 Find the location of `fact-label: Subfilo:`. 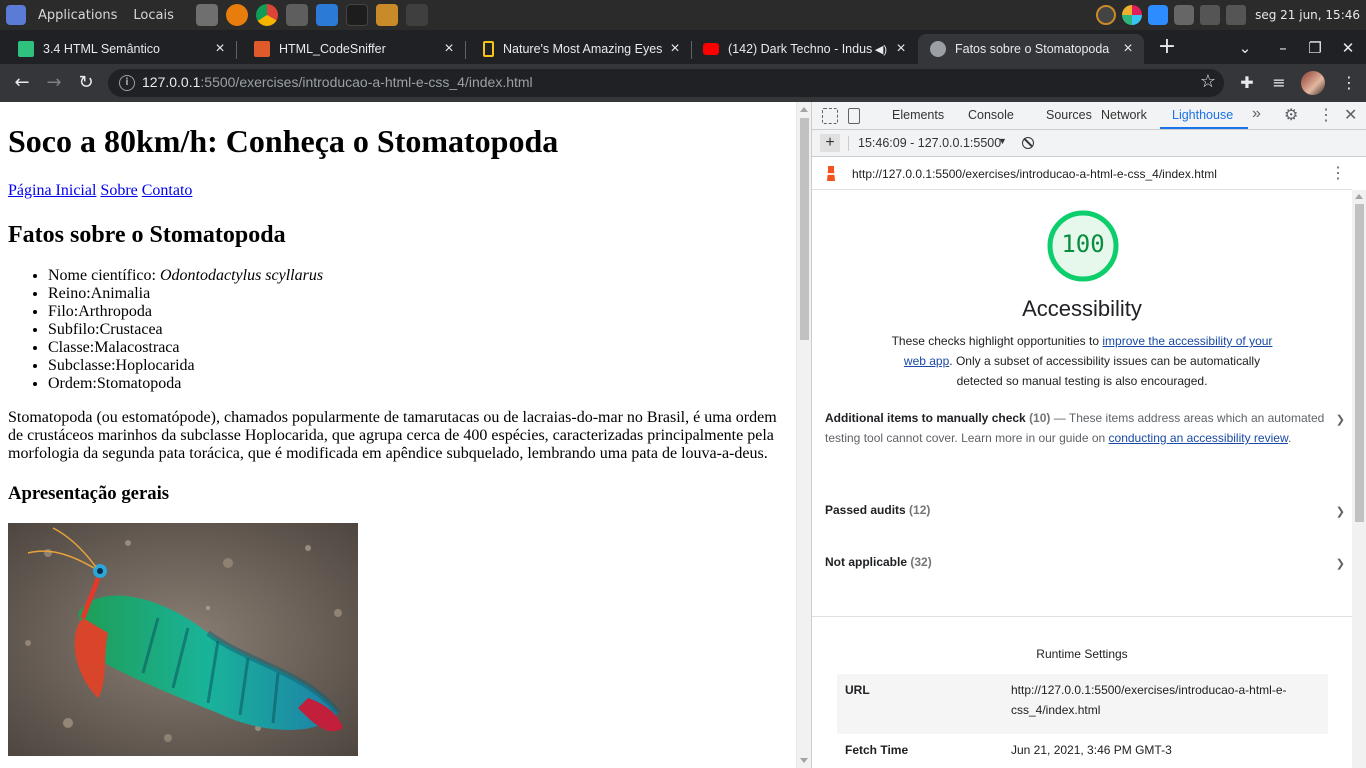

fact-label: Subfilo: is located at coordinates (74, 329).